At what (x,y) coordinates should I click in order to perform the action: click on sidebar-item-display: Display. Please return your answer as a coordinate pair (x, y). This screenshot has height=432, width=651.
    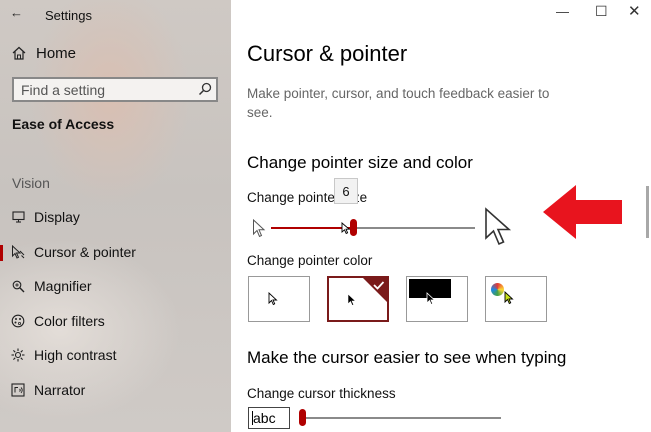
    Looking at the image, I should click on (115, 217).